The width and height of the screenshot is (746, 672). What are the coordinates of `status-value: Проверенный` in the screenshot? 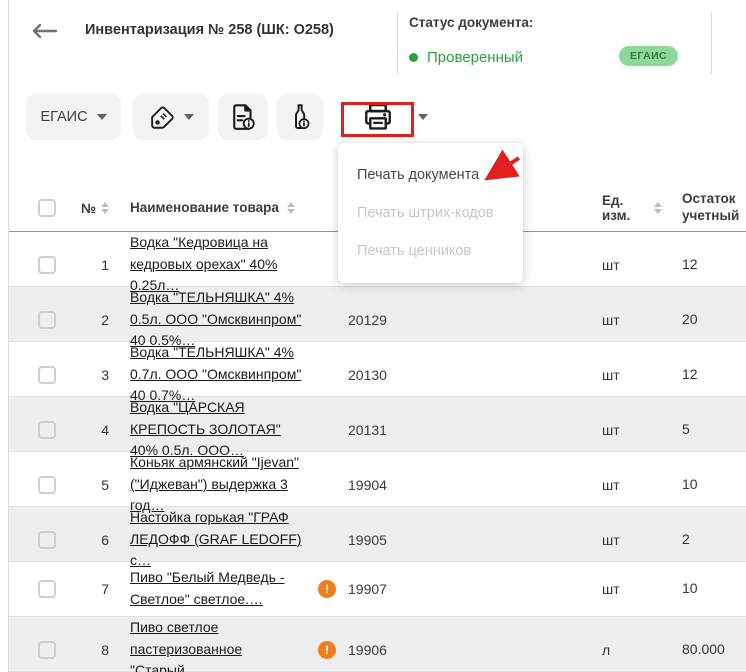 It's located at (475, 57).